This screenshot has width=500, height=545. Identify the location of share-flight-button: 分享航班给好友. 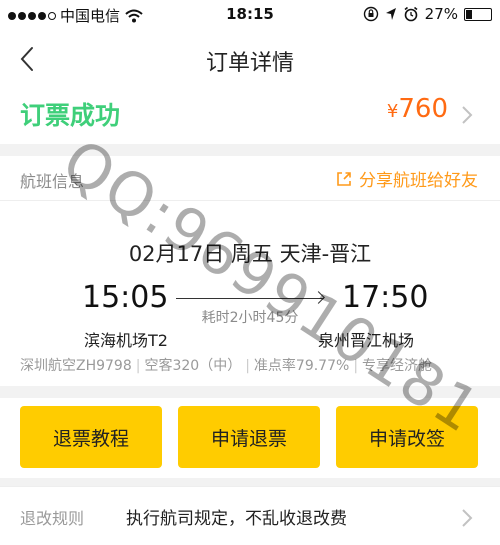
(406, 178).